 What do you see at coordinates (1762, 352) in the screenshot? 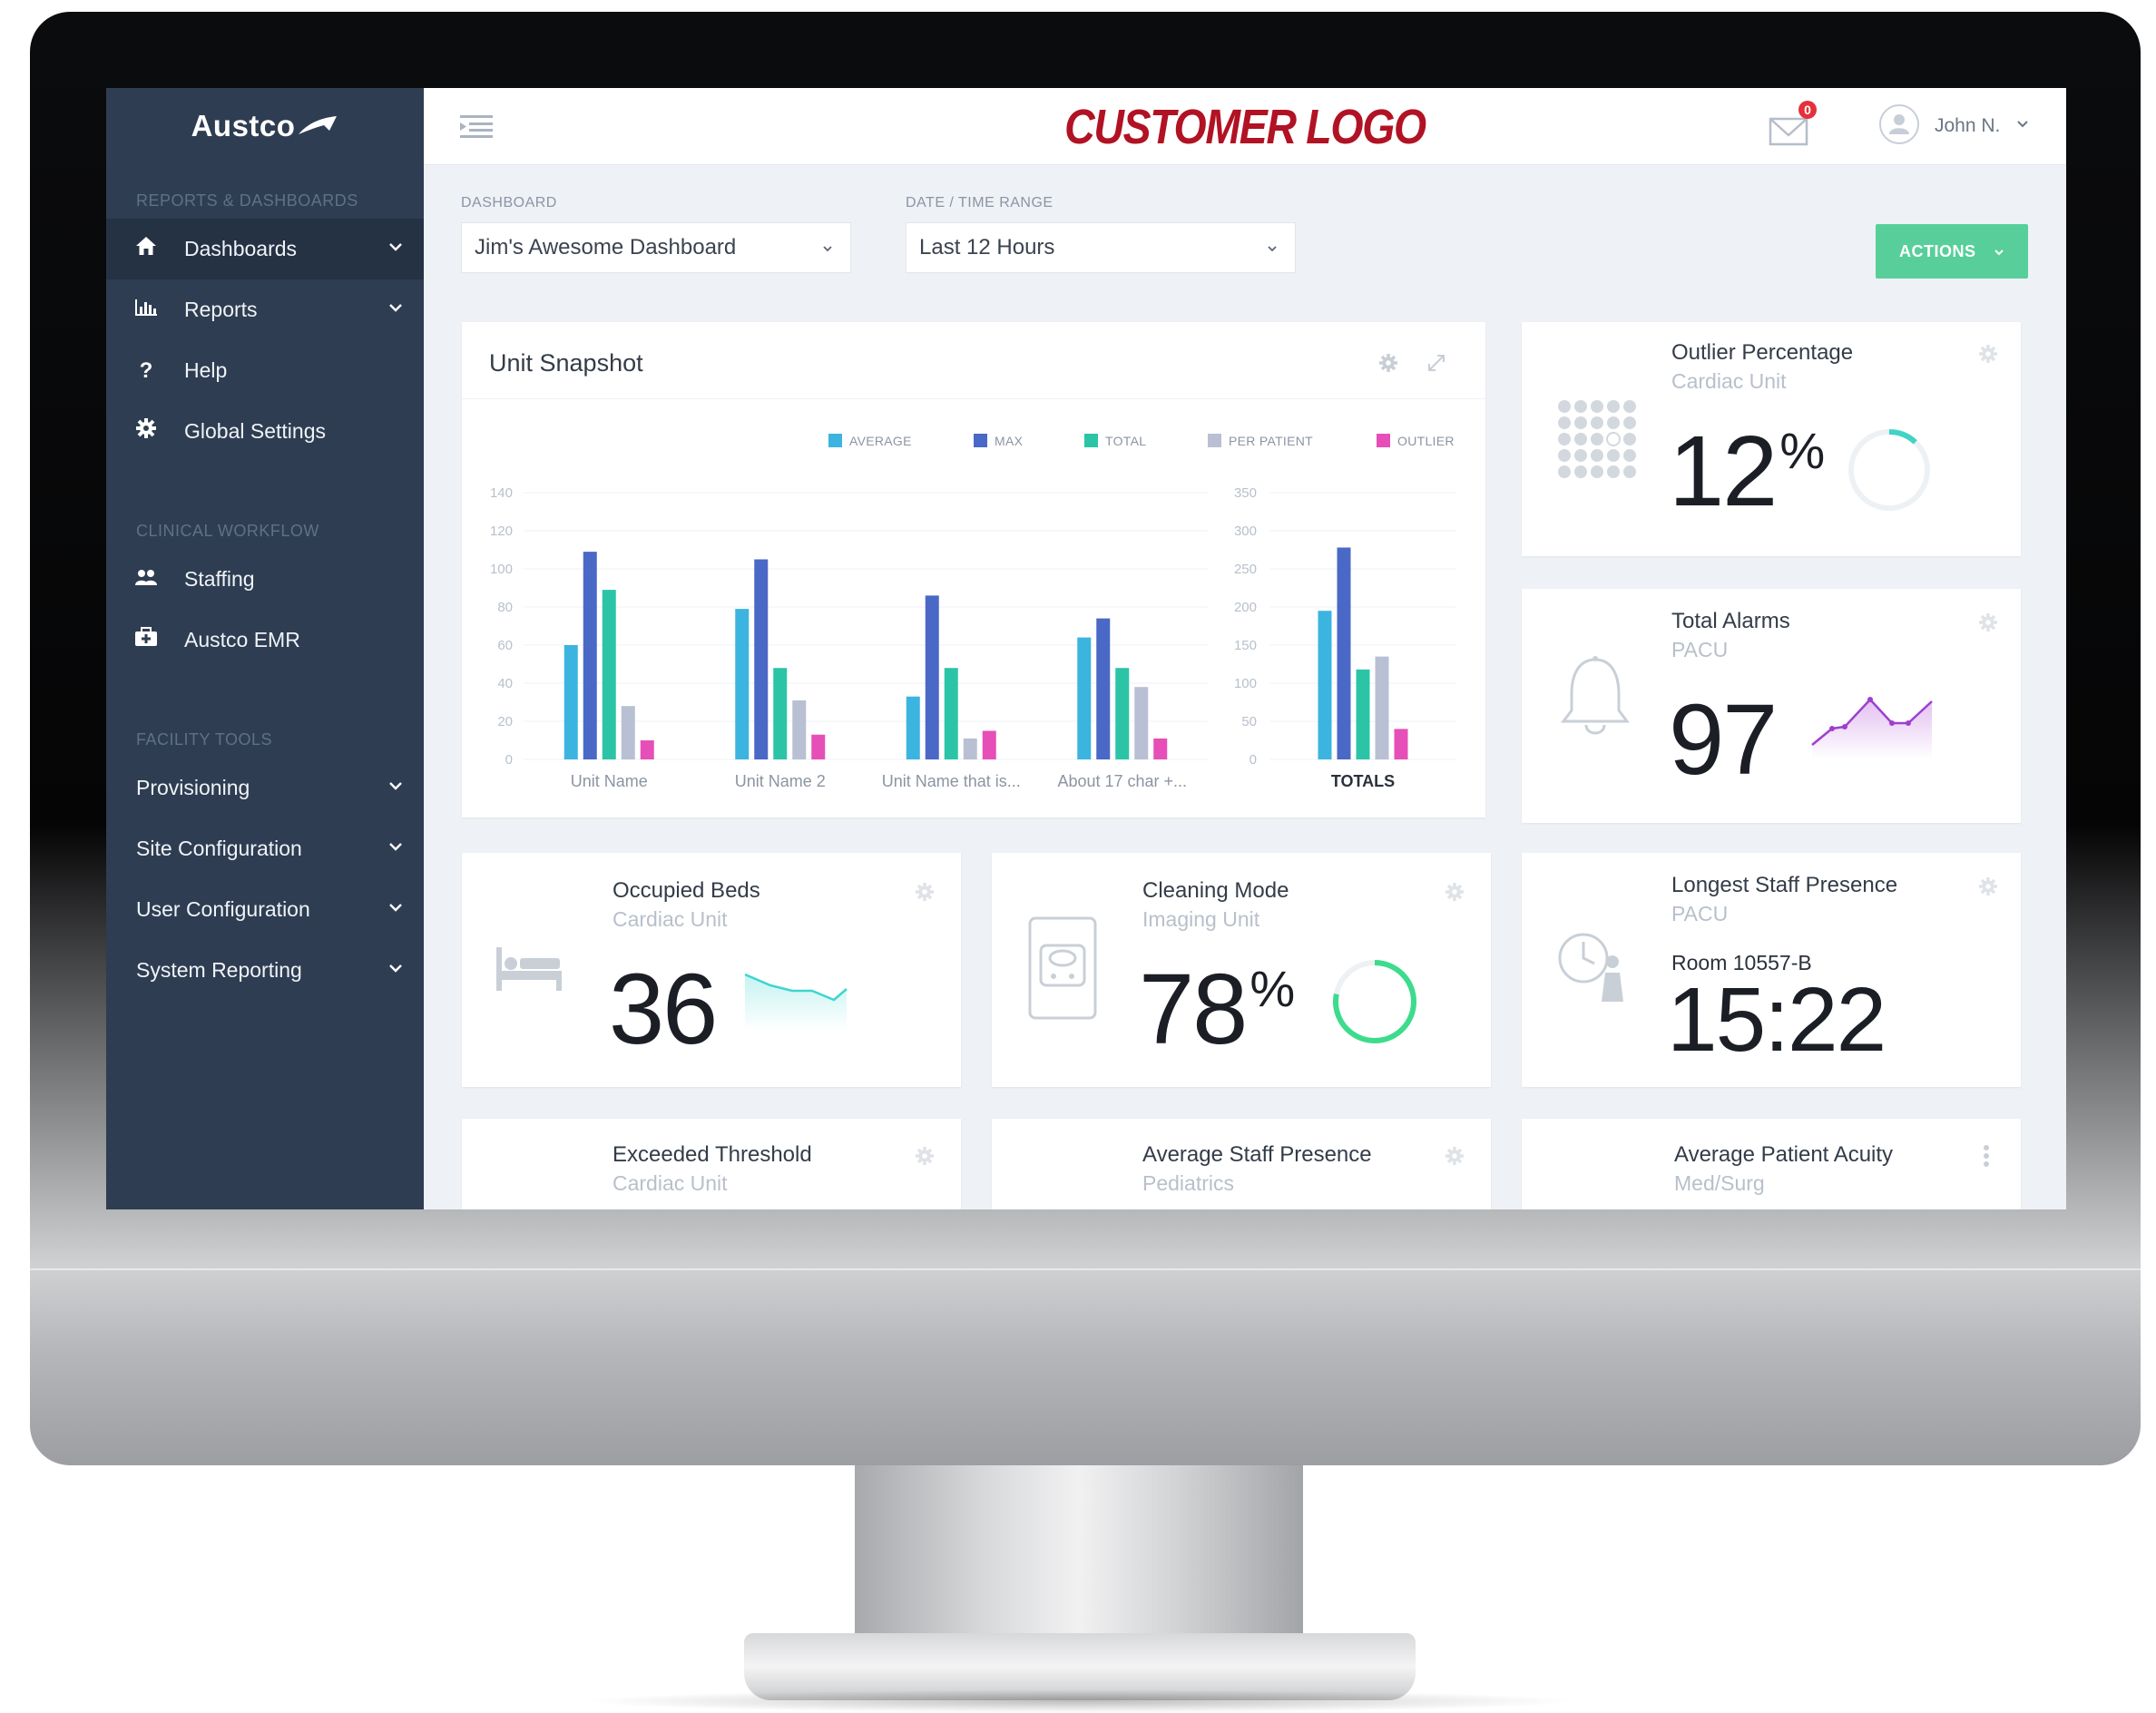
I see `card-title: Outlier Percentage` at bounding box center [1762, 352].